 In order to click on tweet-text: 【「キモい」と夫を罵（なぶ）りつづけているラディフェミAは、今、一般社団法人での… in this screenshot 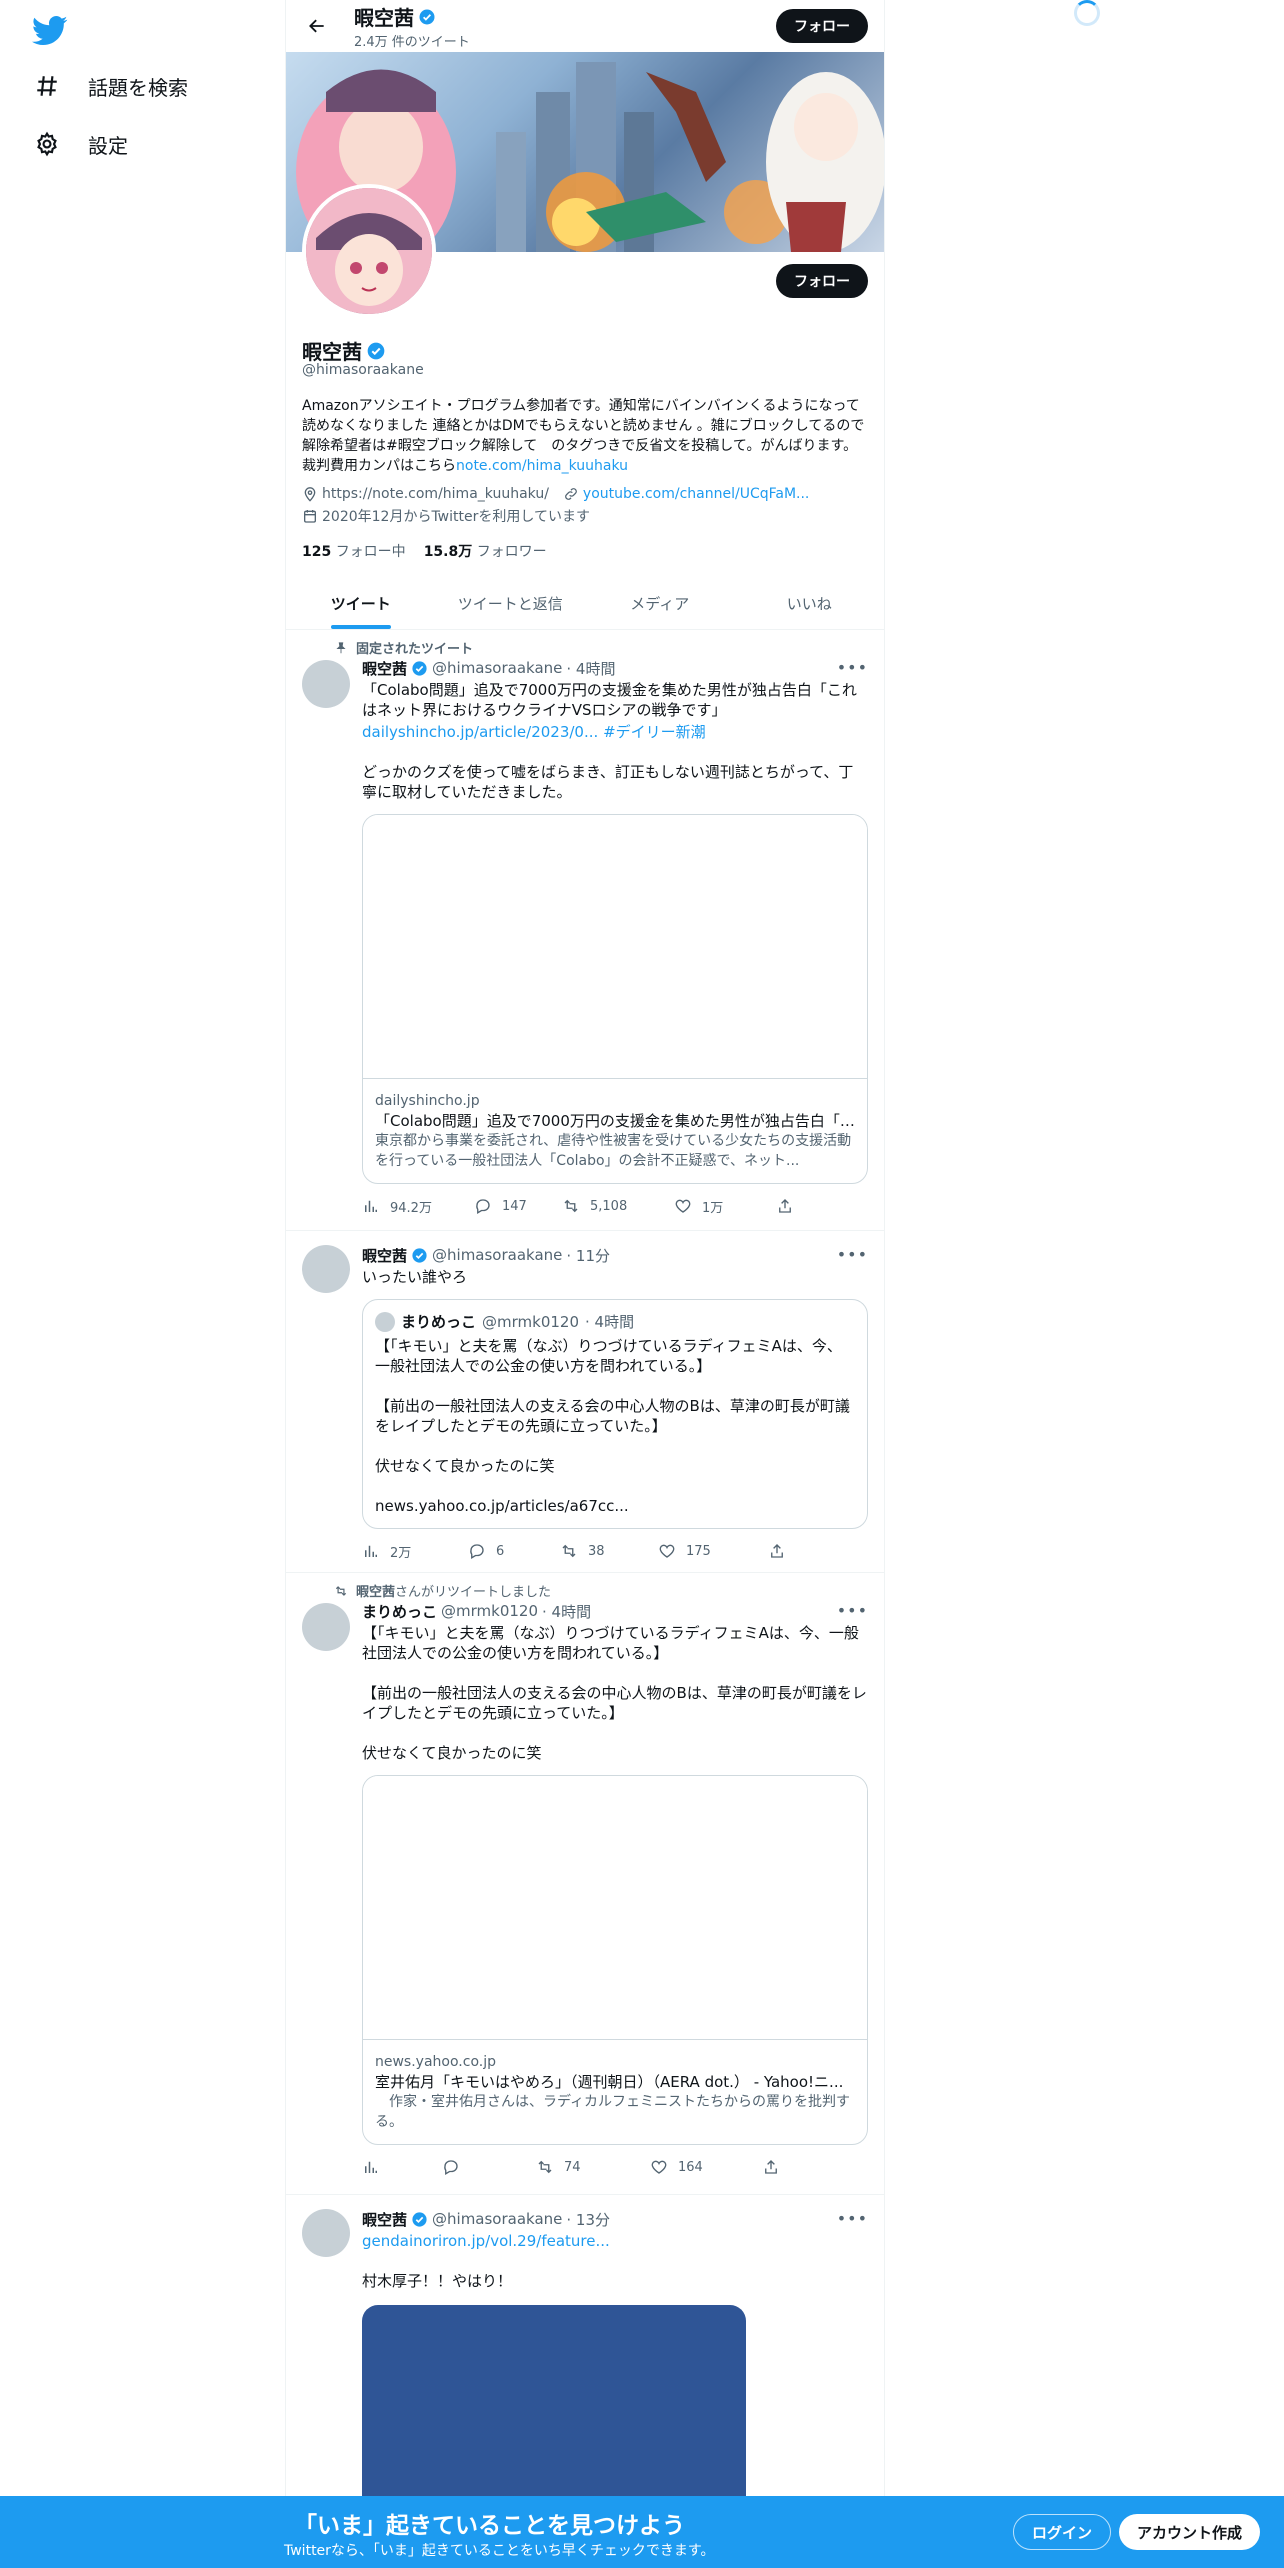, I will do `click(614, 1693)`.